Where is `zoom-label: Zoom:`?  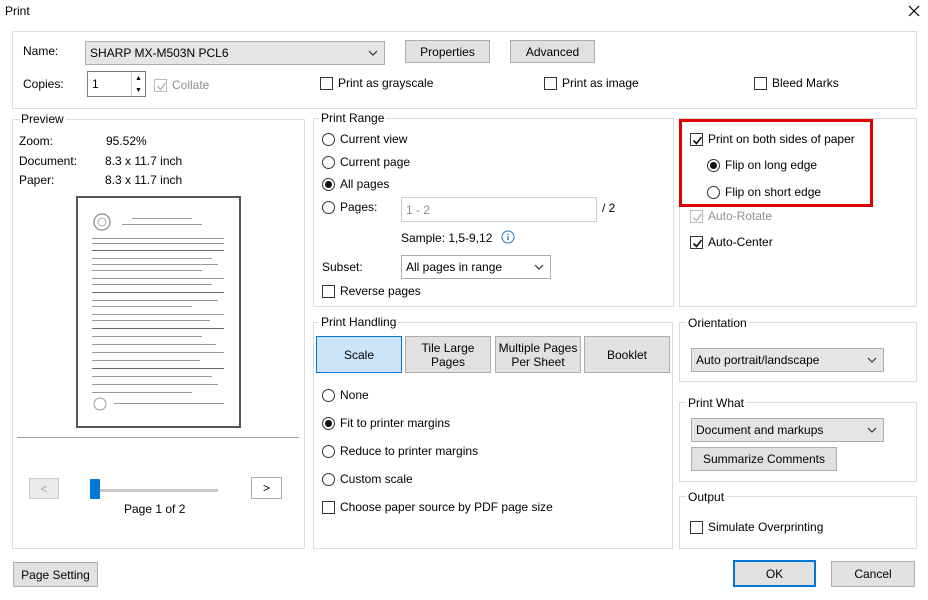 zoom-label: Zoom: is located at coordinates (36, 141).